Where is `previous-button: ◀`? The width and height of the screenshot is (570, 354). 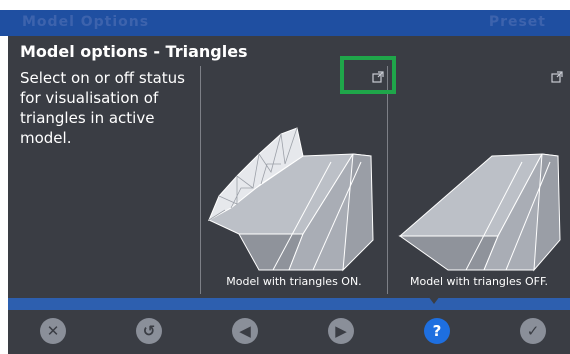
previous-button: ◀ is located at coordinates (245, 331).